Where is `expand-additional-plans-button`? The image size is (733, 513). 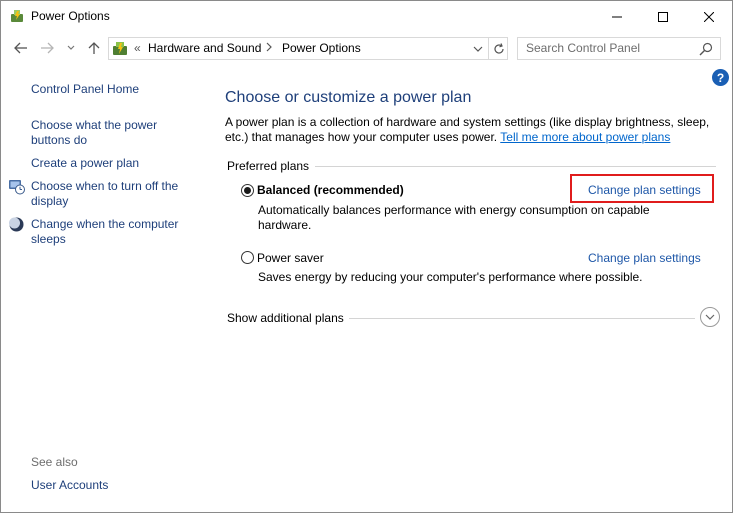
expand-additional-plans-button is located at coordinates (710, 317).